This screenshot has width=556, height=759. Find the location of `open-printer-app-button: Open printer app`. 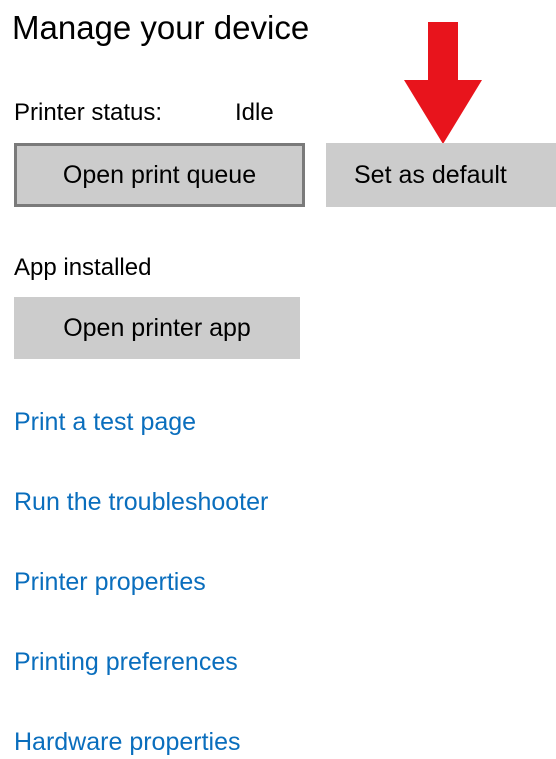

open-printer-app-button: Open printer app is located at coordinates (157, 328).